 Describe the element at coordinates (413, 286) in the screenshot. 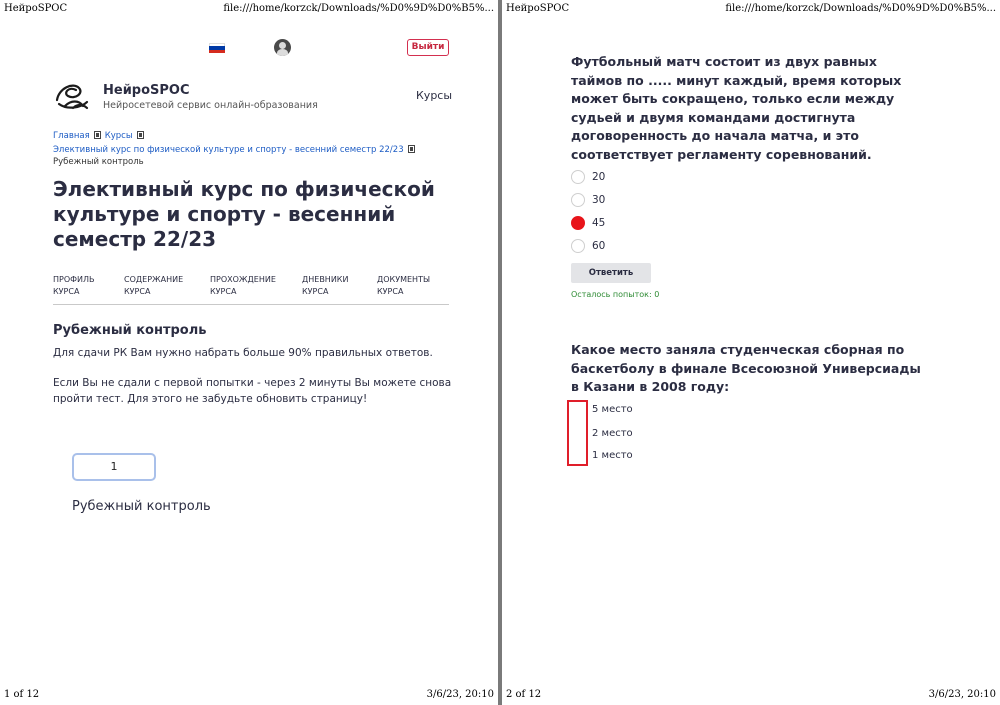

I see `tab-documents: ДОКУМЕНТЫ КУРСА` at that location.